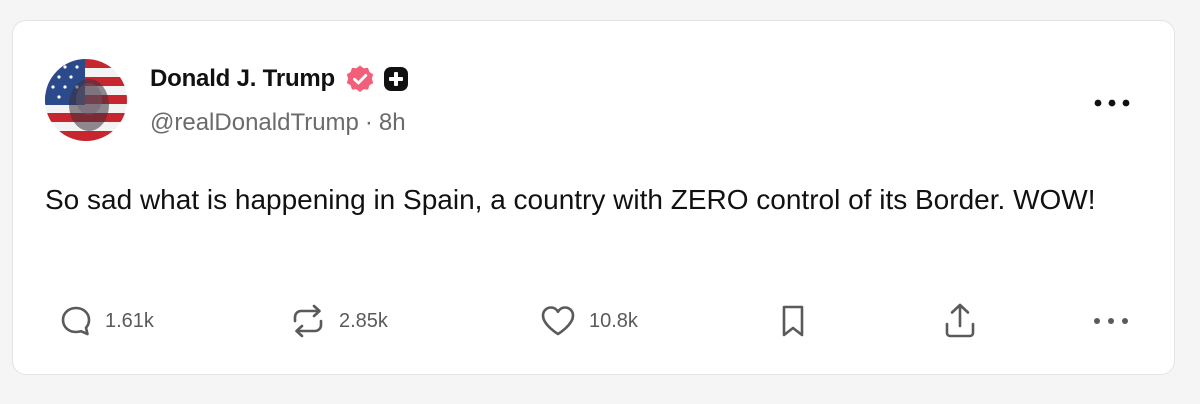  I want to click on avatar-image, so click(86, 100).